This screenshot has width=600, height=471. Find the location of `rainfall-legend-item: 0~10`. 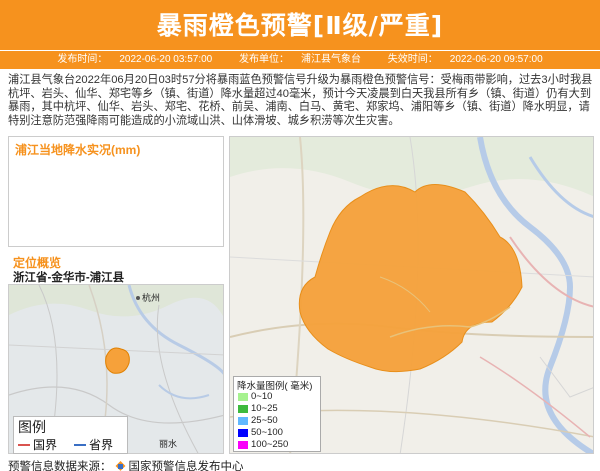

rainfall-legend-item: 0~10 is located at coordinates (255, 396).